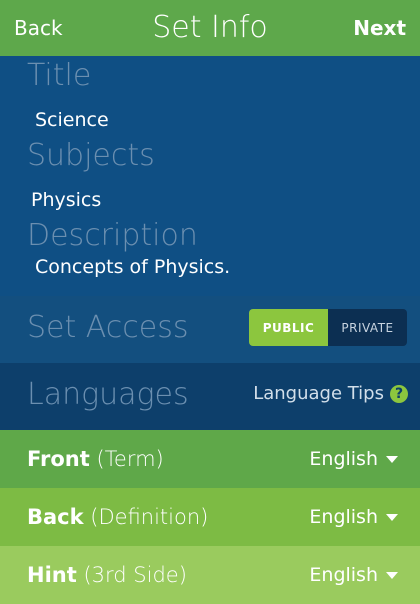 Image resolution: width=420 pixels, height=604 pixels. I want to click on back-language-row: Back (Definition) English, so click(210, 517).